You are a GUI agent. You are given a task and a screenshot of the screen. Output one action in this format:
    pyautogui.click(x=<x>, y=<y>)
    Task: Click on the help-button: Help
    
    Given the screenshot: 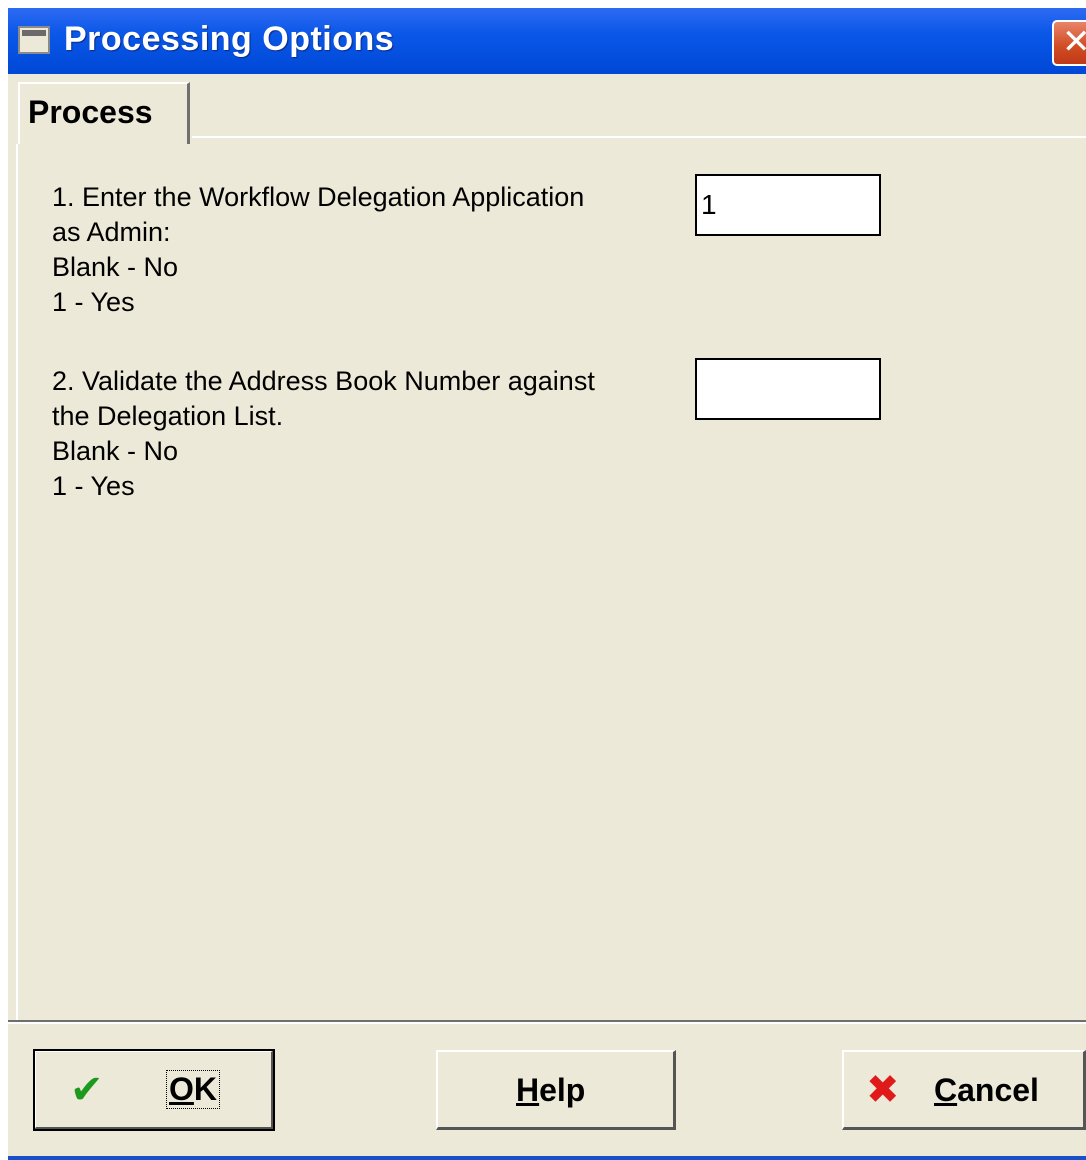 What is the action you would take?
    pyautogui.click(x=556, y=1090)
    